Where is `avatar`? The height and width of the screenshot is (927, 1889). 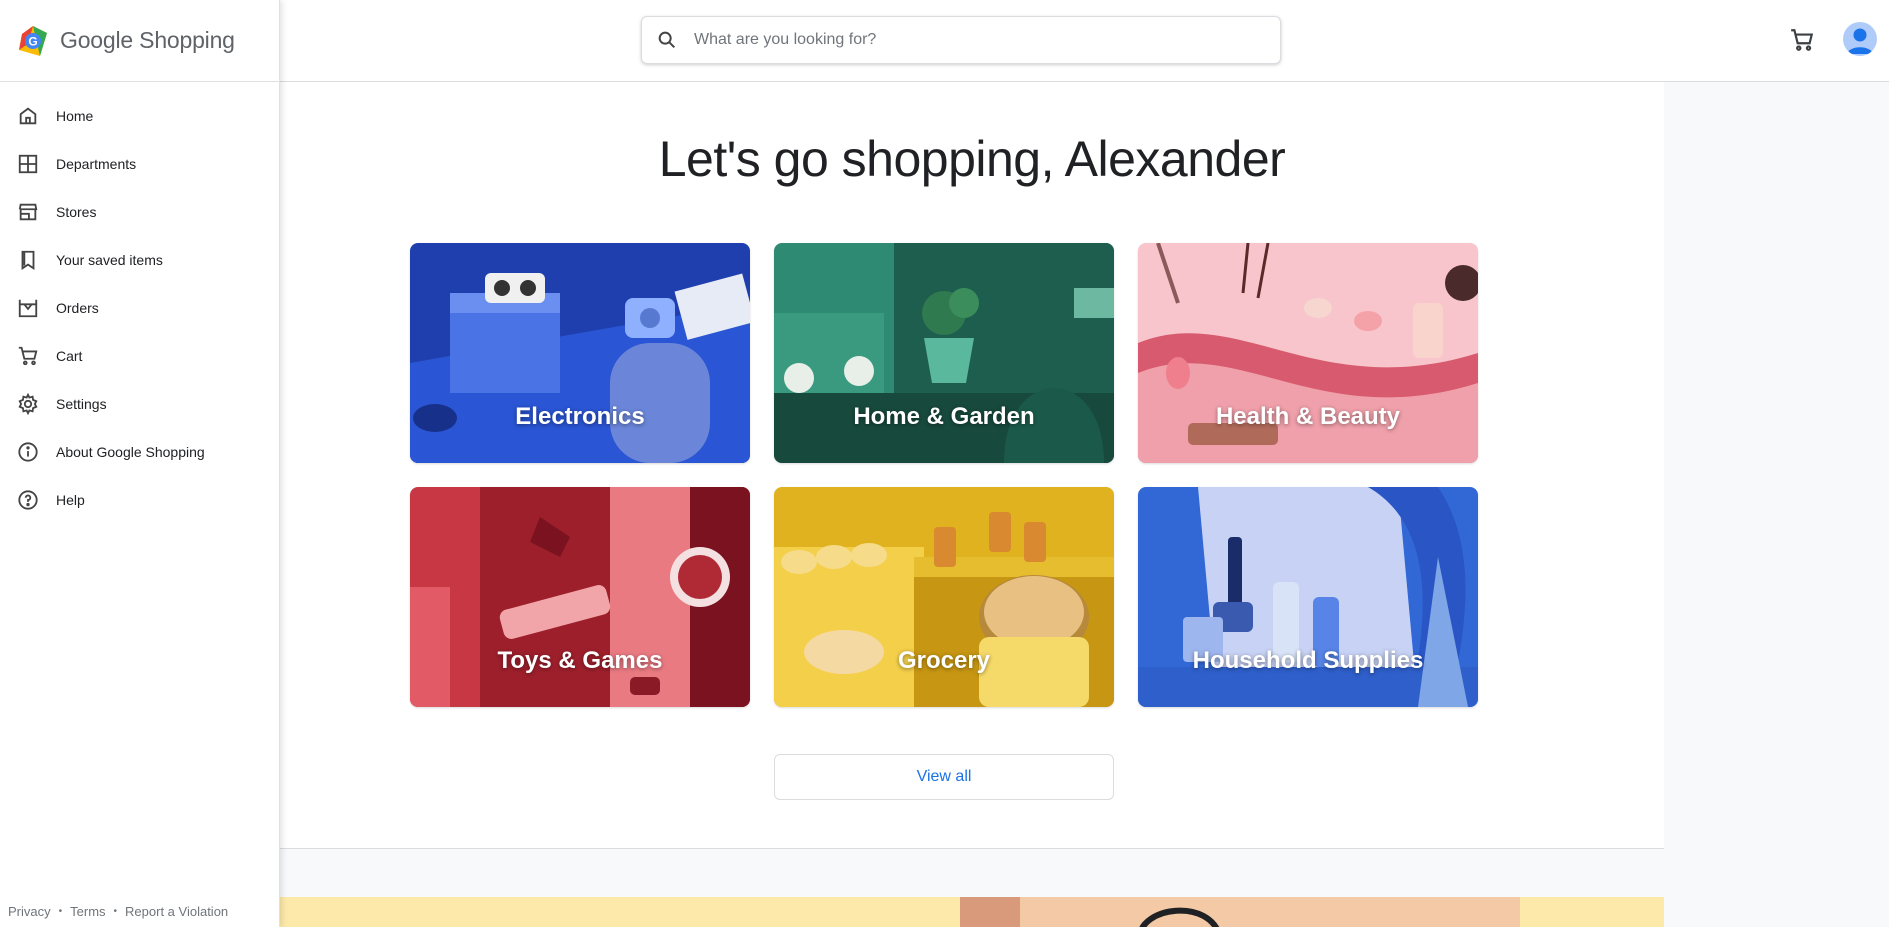 avatar is located at coordinates (1860, 39).